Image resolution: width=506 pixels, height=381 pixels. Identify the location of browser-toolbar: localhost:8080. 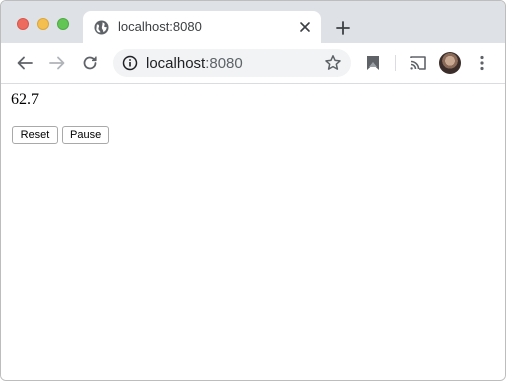
(253, 63).